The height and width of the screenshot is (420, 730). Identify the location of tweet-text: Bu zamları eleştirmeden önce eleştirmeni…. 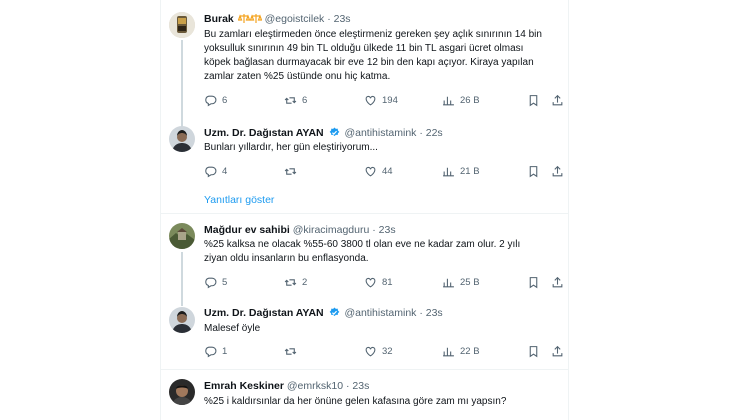
(379, 56).